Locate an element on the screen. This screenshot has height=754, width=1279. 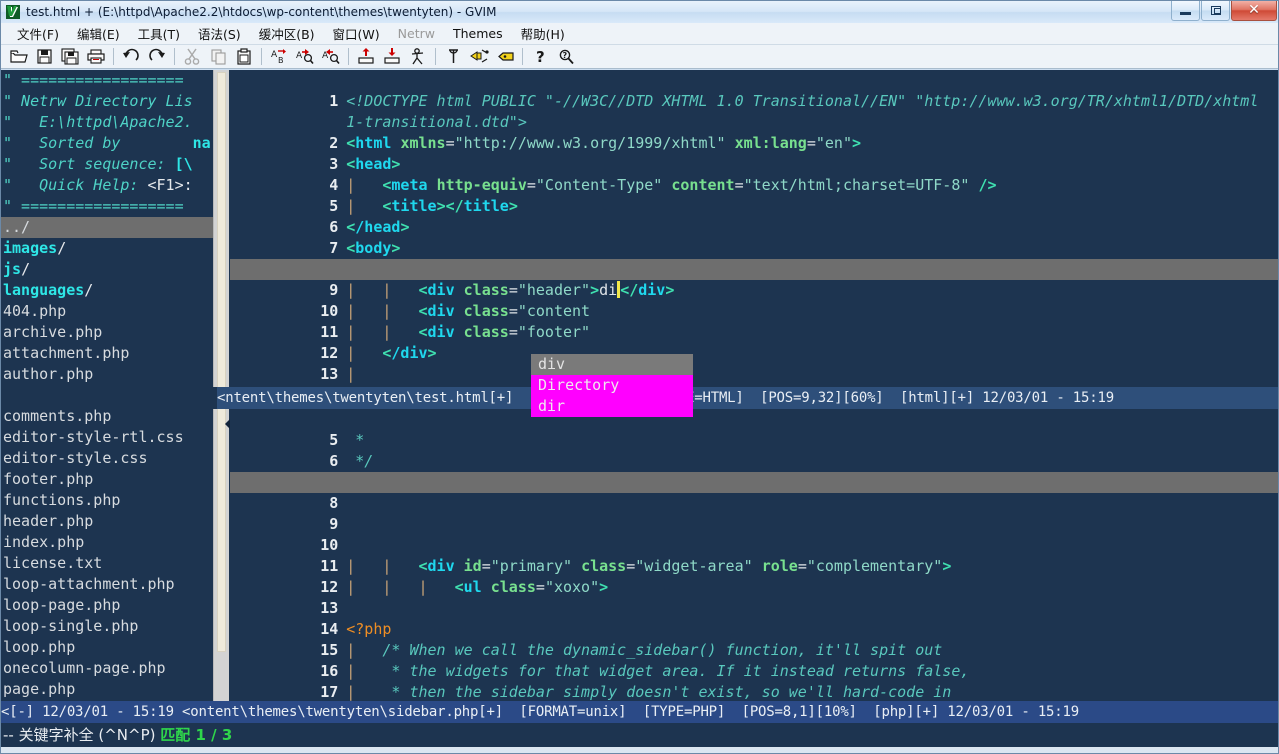
command-line: -- 关键字补全 (^N^P) 匹配 1 / 3 is located at coordinates (639, 735).